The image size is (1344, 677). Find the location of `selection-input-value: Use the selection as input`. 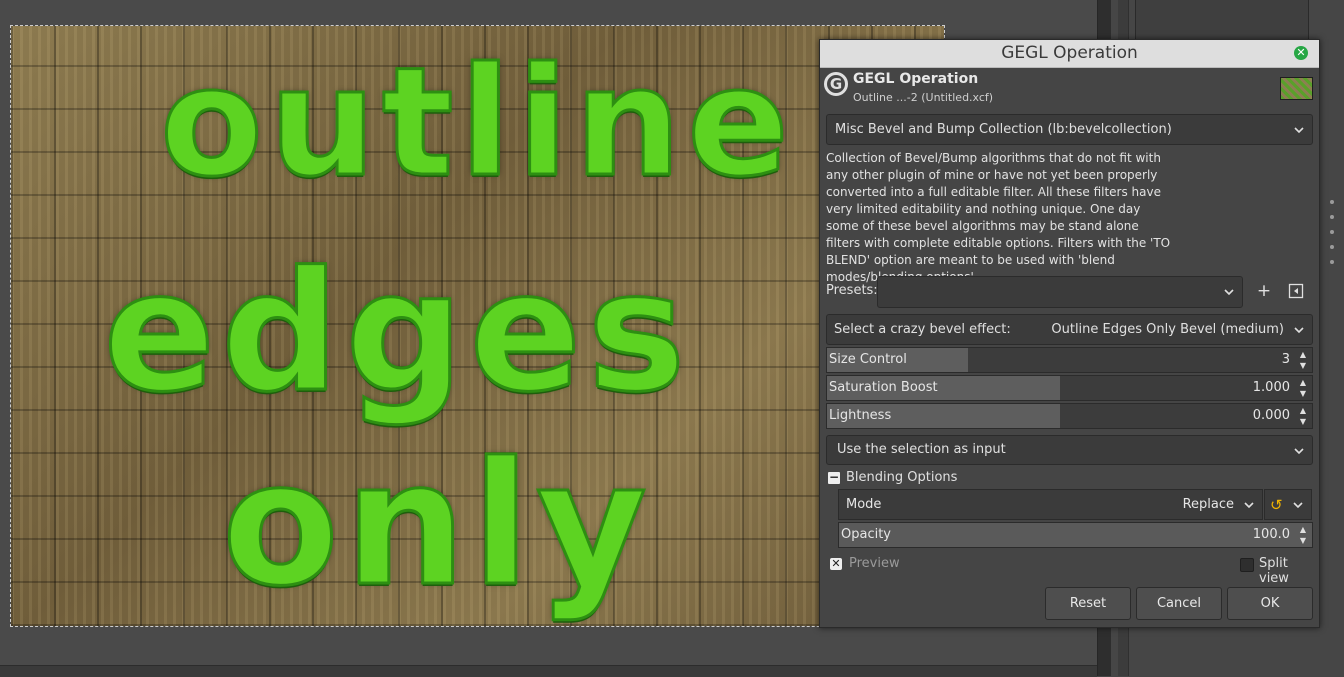

selection-input-value: Use the selection as input is located at coordinates (921, 449).